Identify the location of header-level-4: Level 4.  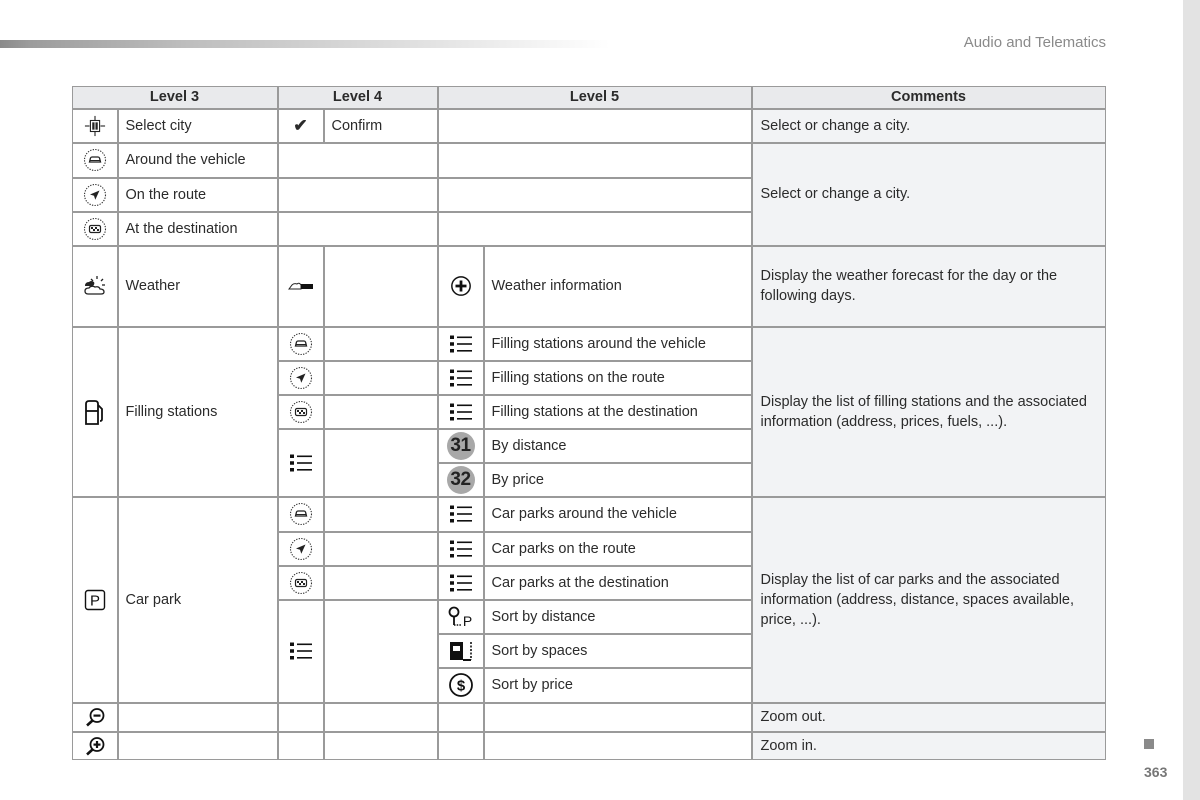
(357, 97).